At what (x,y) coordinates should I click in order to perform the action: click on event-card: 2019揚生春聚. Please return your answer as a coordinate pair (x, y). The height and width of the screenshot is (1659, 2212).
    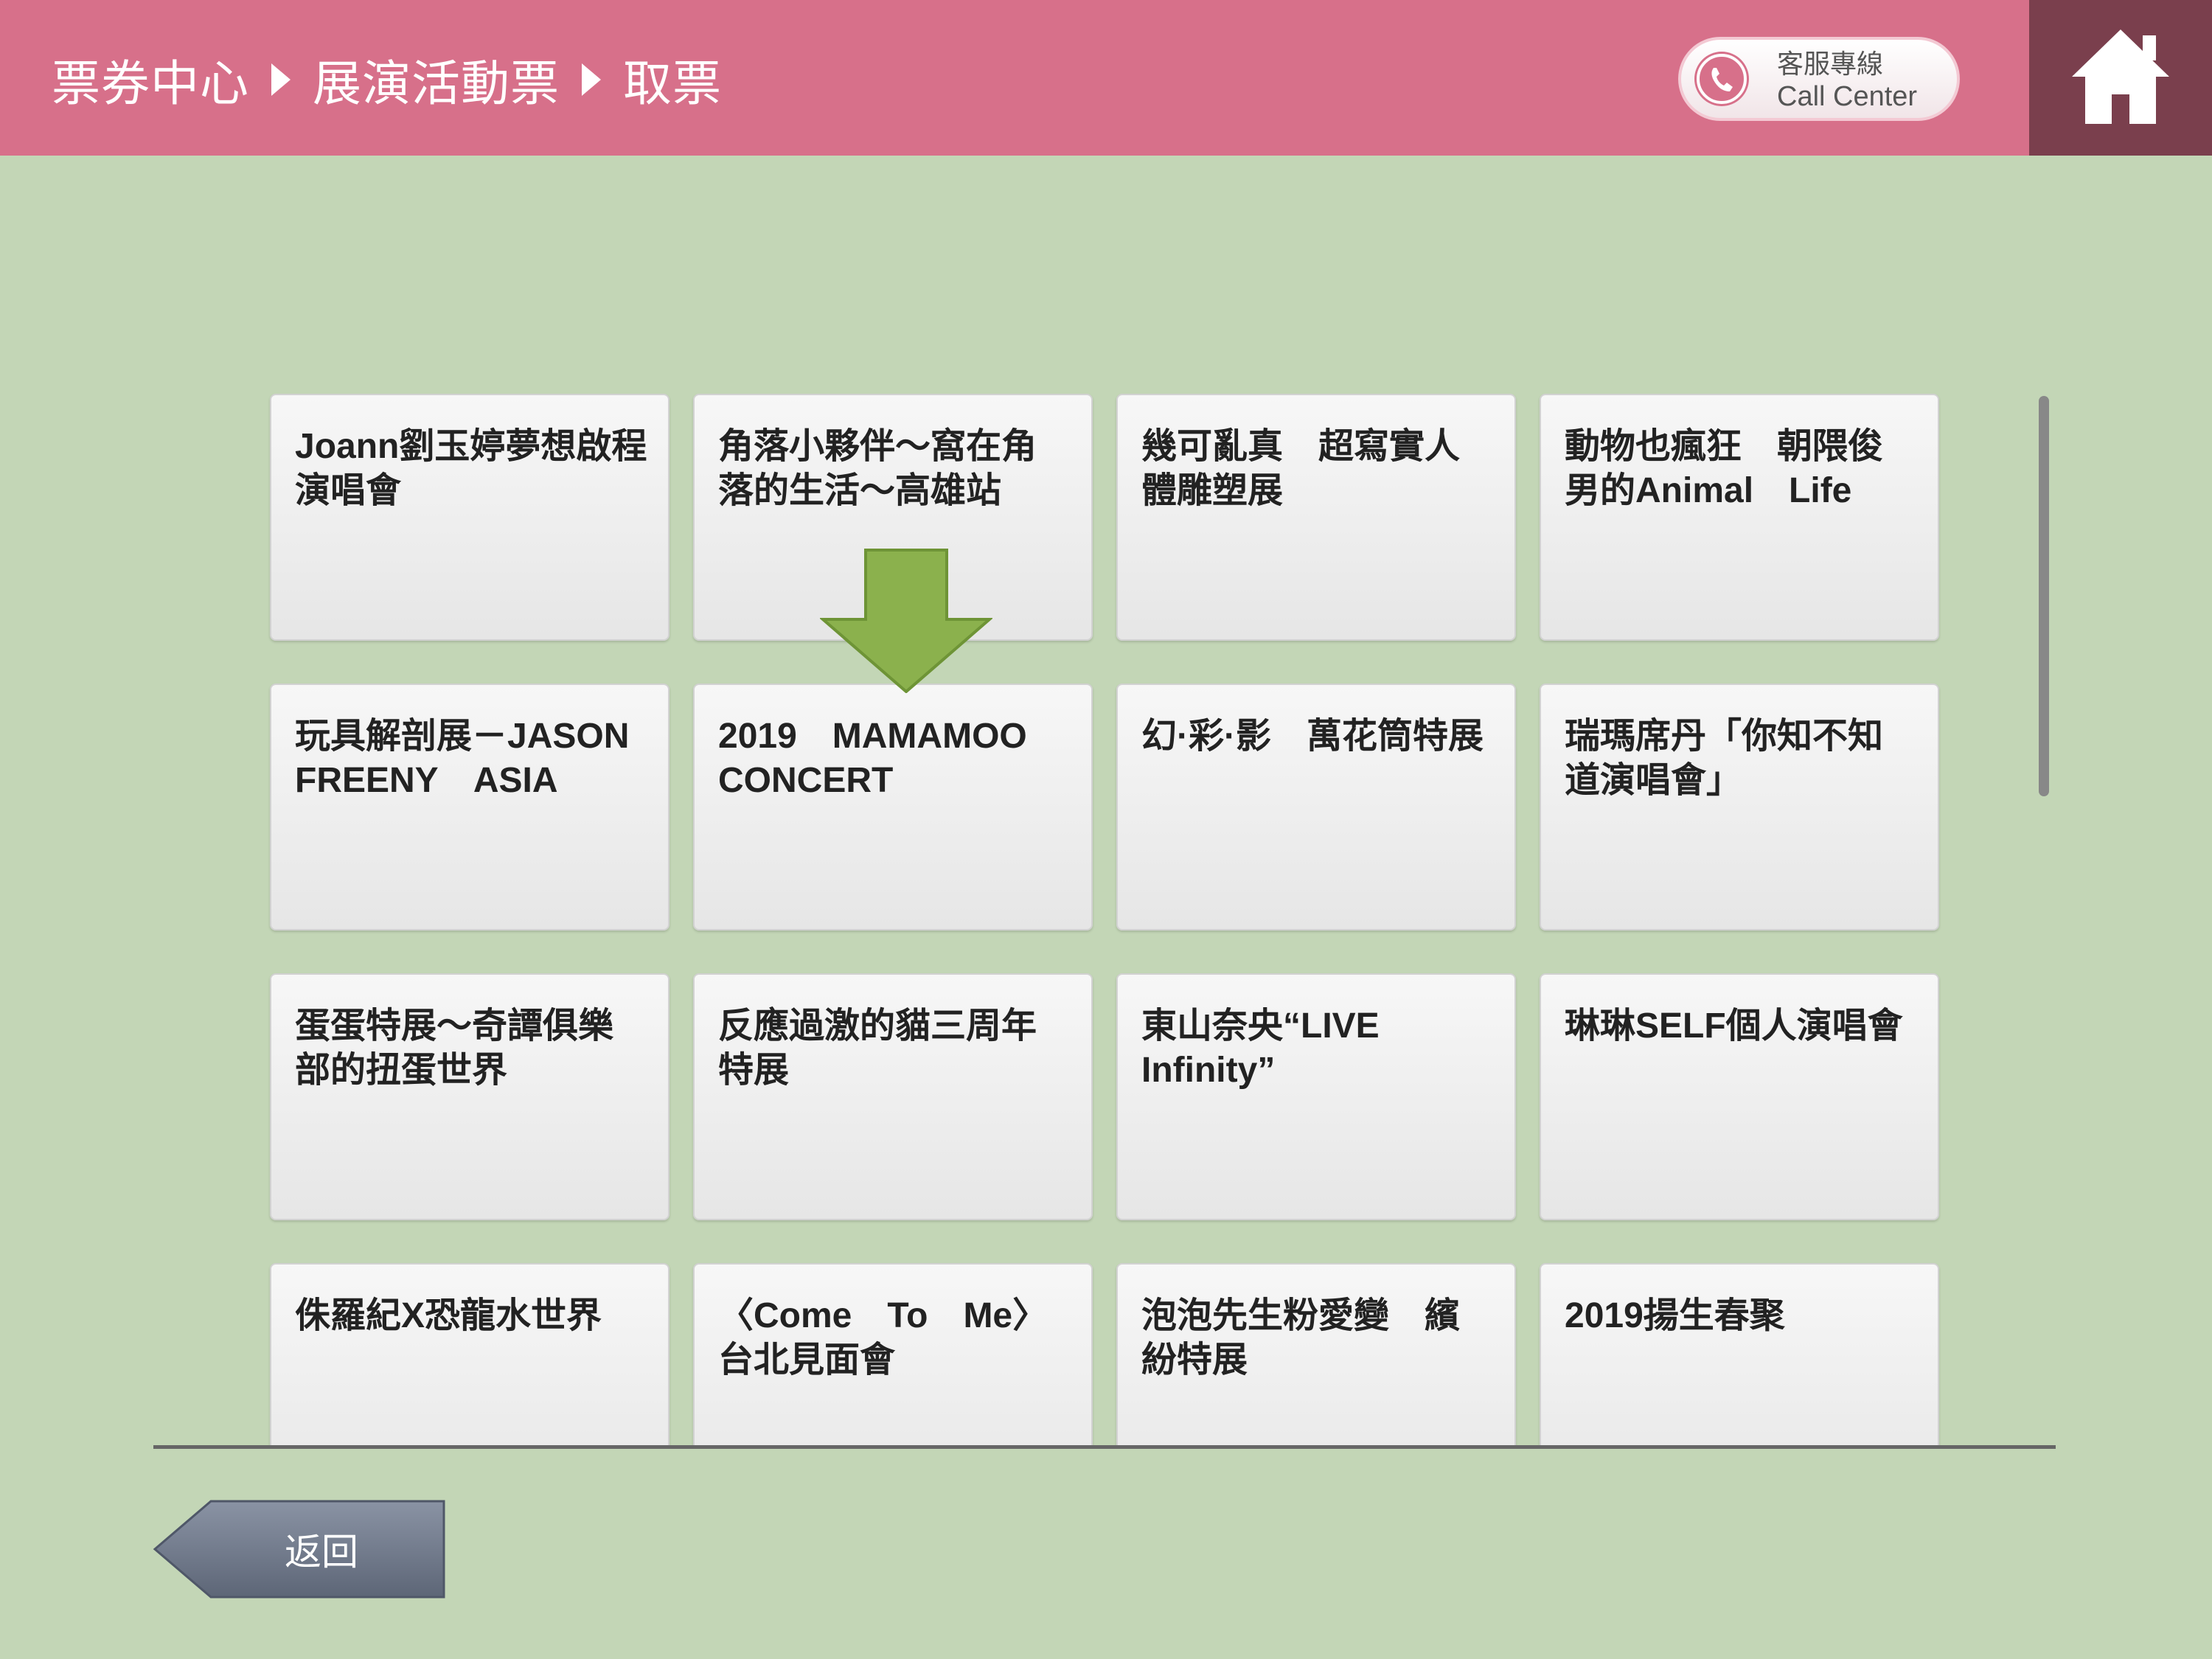
    Looking at the image, I should click on (1739, 1355).